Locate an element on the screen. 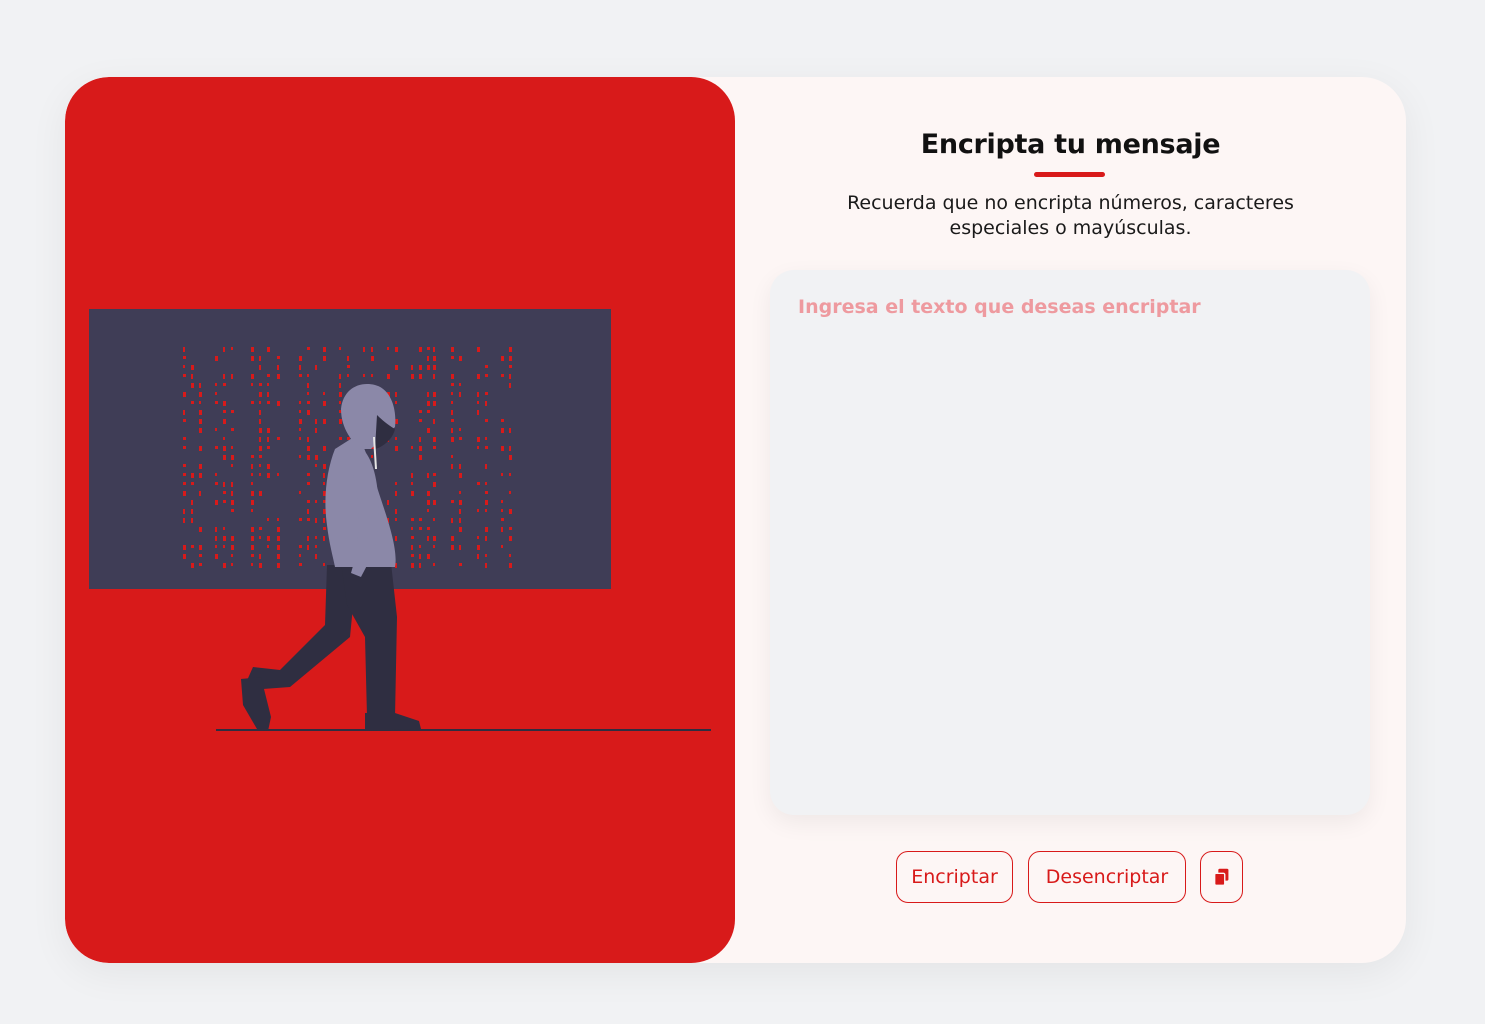  encrypt-button: Encriptar is located at coordinates (954, 877).